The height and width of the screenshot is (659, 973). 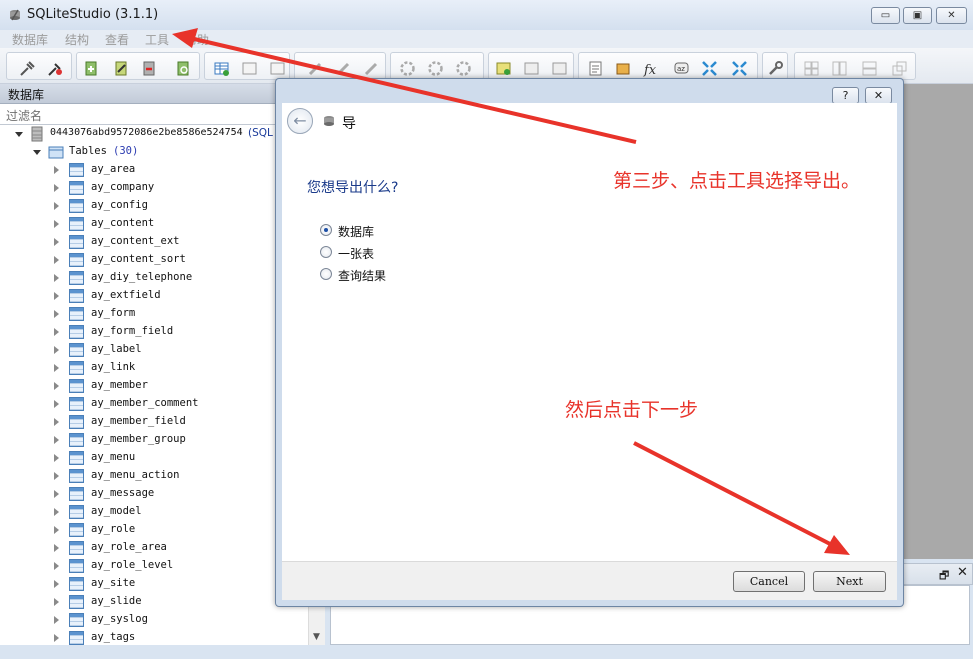 What do you see at coordinates (174, 387) in the screenshot?
I see `table-row: ay_member` at bounding box center [174, 387].